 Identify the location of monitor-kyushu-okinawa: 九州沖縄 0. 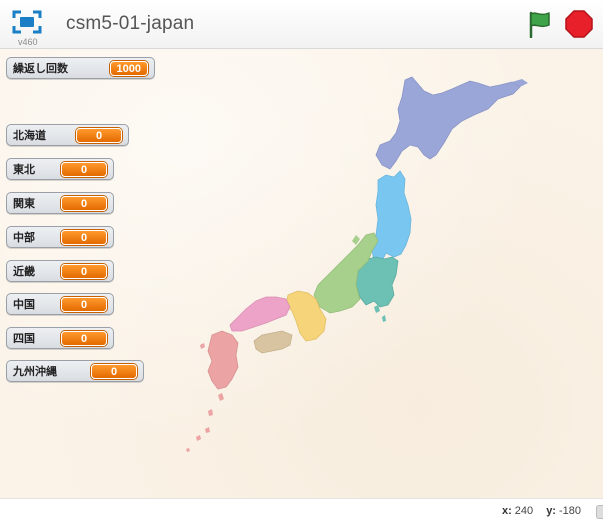
(75, 371).